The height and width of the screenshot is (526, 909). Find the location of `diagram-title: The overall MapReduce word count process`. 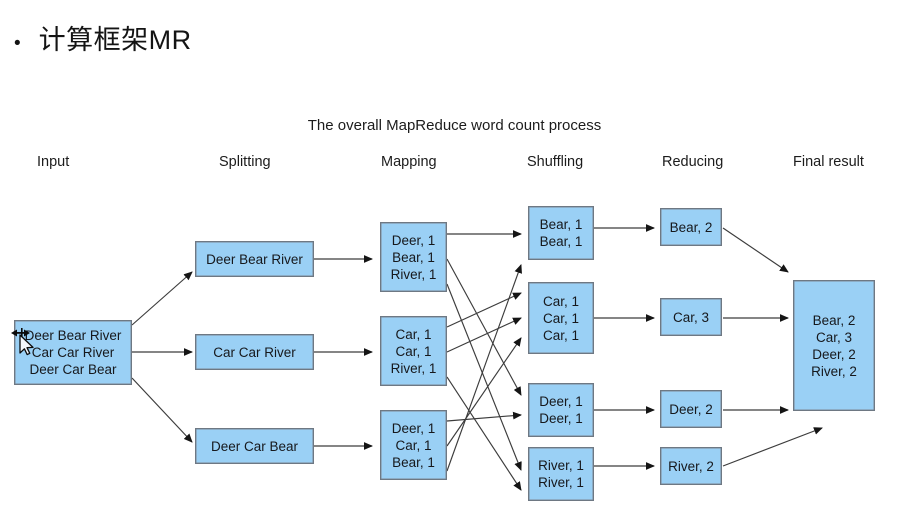

diagram-title: The overall MapReduce word count process is located at coordinates (454, 125).